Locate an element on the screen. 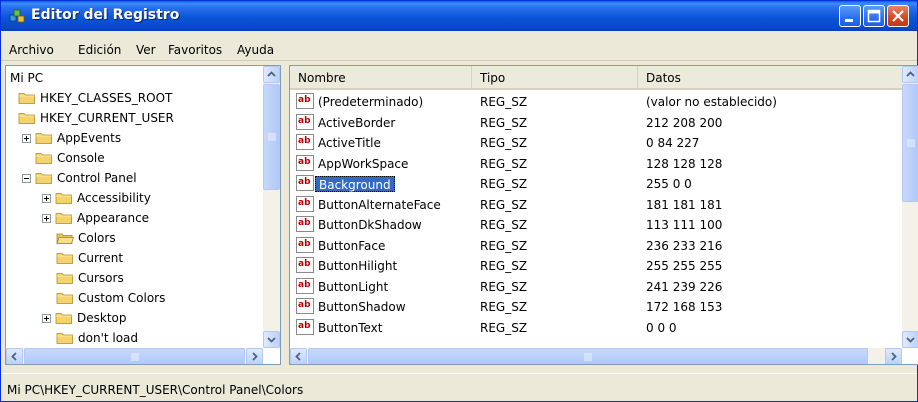 The height and width of the screenshot is (402, 918). tree-item: Custom Colors is located at coordinates (110, 298).